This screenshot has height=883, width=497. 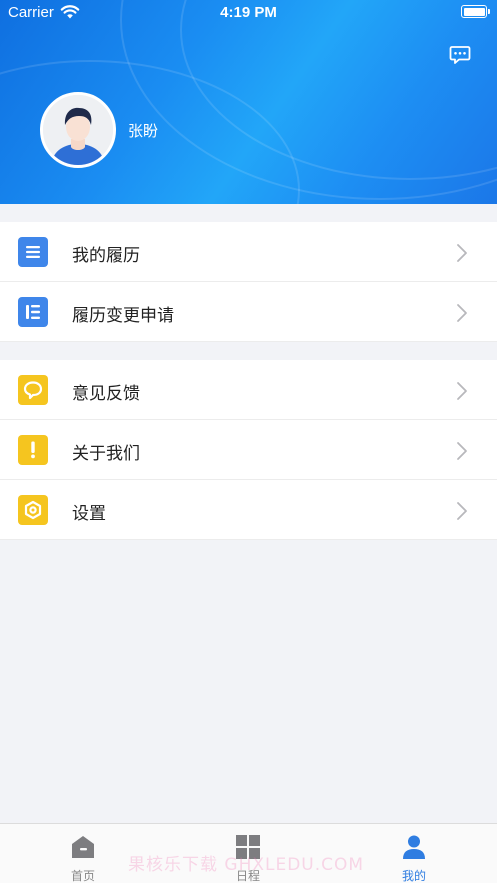 What do you see at coordinates (82, 876) in the screenshot?
I see `tab-label: 首页` at bounding box center [82, 876].